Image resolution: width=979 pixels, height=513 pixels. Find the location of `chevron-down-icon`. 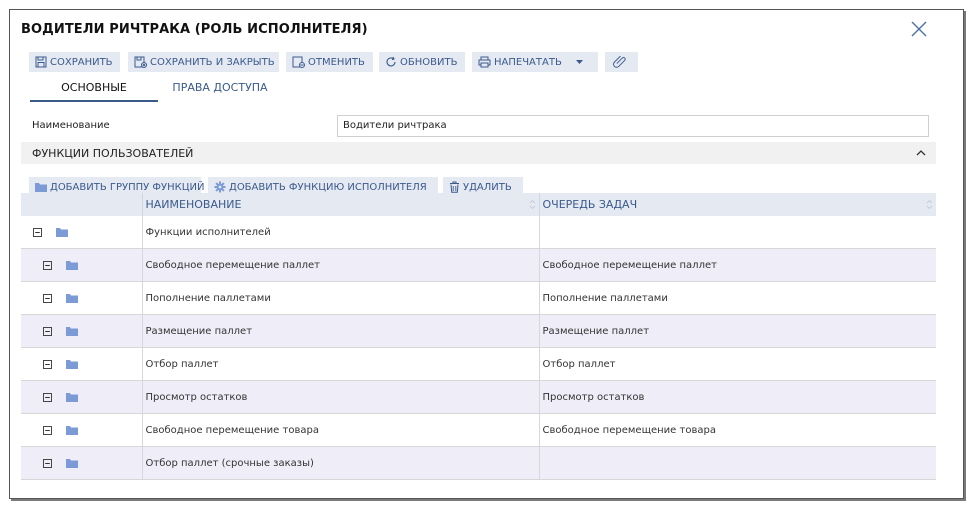

chevron-down-icon is located at coordinates (579, 62).